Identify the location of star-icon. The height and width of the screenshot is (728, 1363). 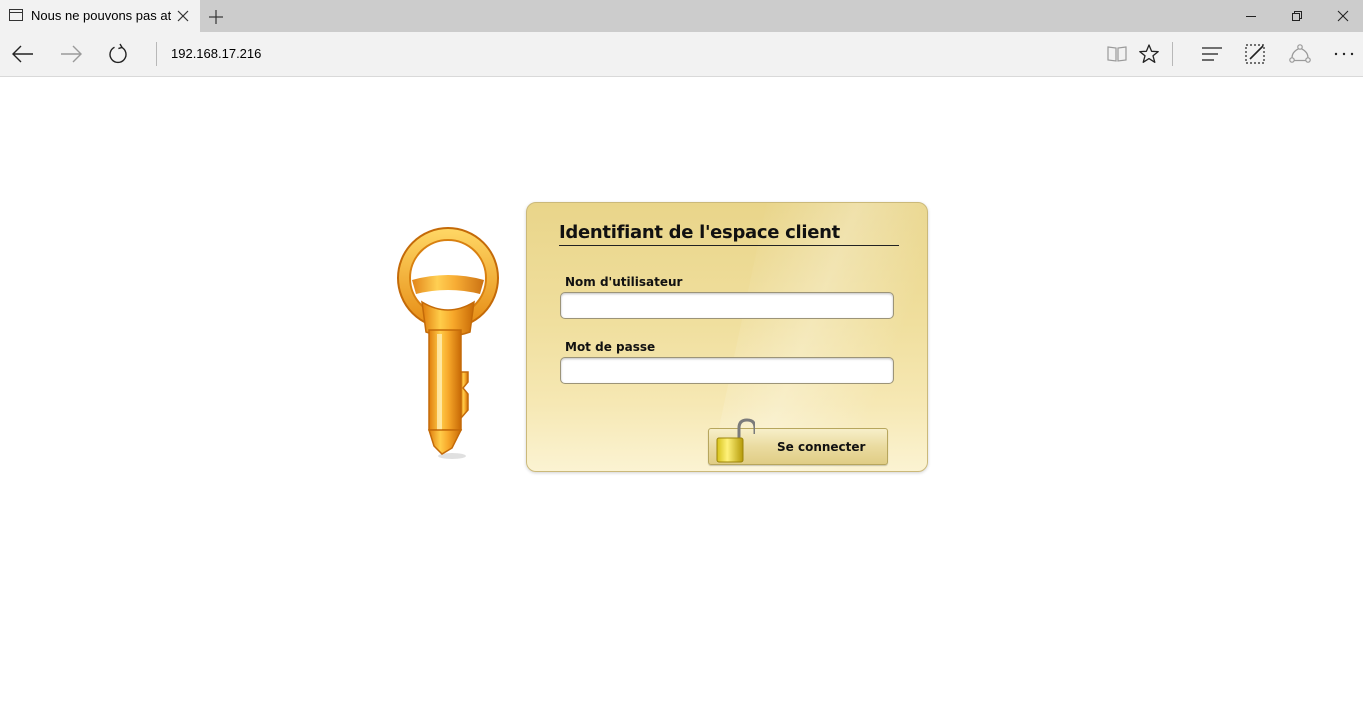
(1149, 53).